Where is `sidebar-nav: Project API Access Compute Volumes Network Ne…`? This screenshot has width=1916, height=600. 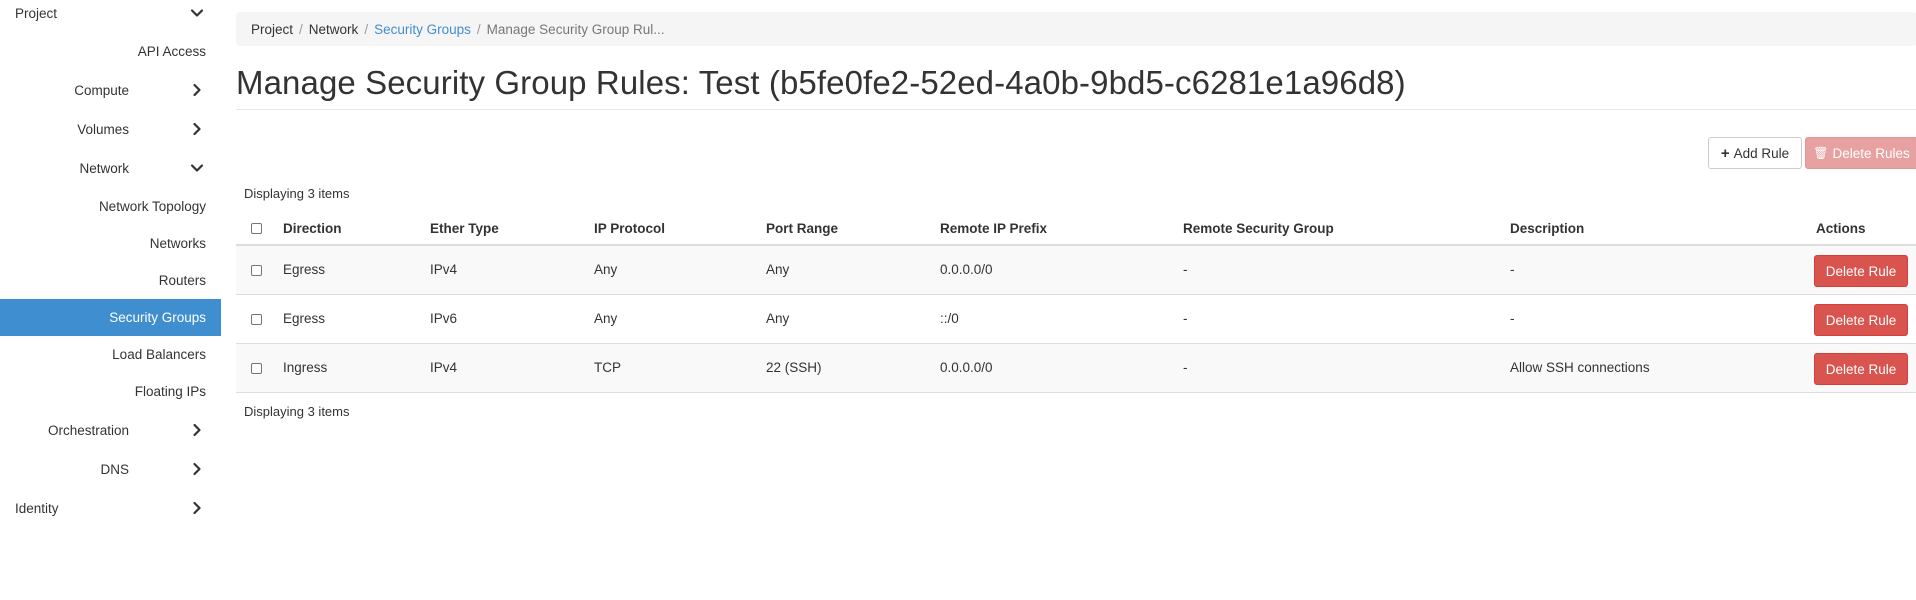 sidebar-nav: Project API Access Compute Volumes Network Ne… is located at coordinates (110, 300).